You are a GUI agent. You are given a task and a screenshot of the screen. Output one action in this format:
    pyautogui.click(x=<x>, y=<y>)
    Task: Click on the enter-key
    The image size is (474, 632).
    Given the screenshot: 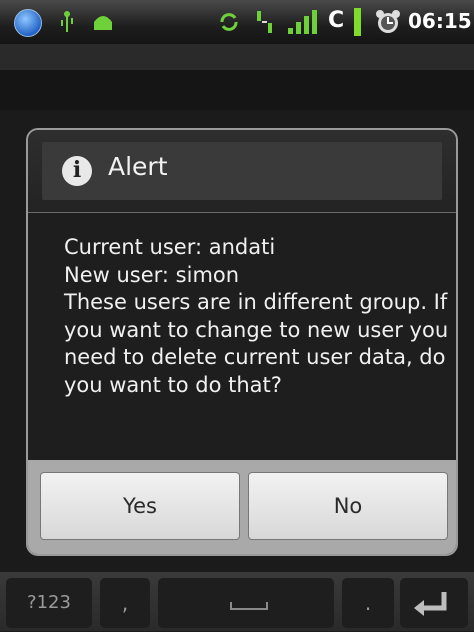 What is the action you would take?
    pyautogui.click(x=434, y=603)
    